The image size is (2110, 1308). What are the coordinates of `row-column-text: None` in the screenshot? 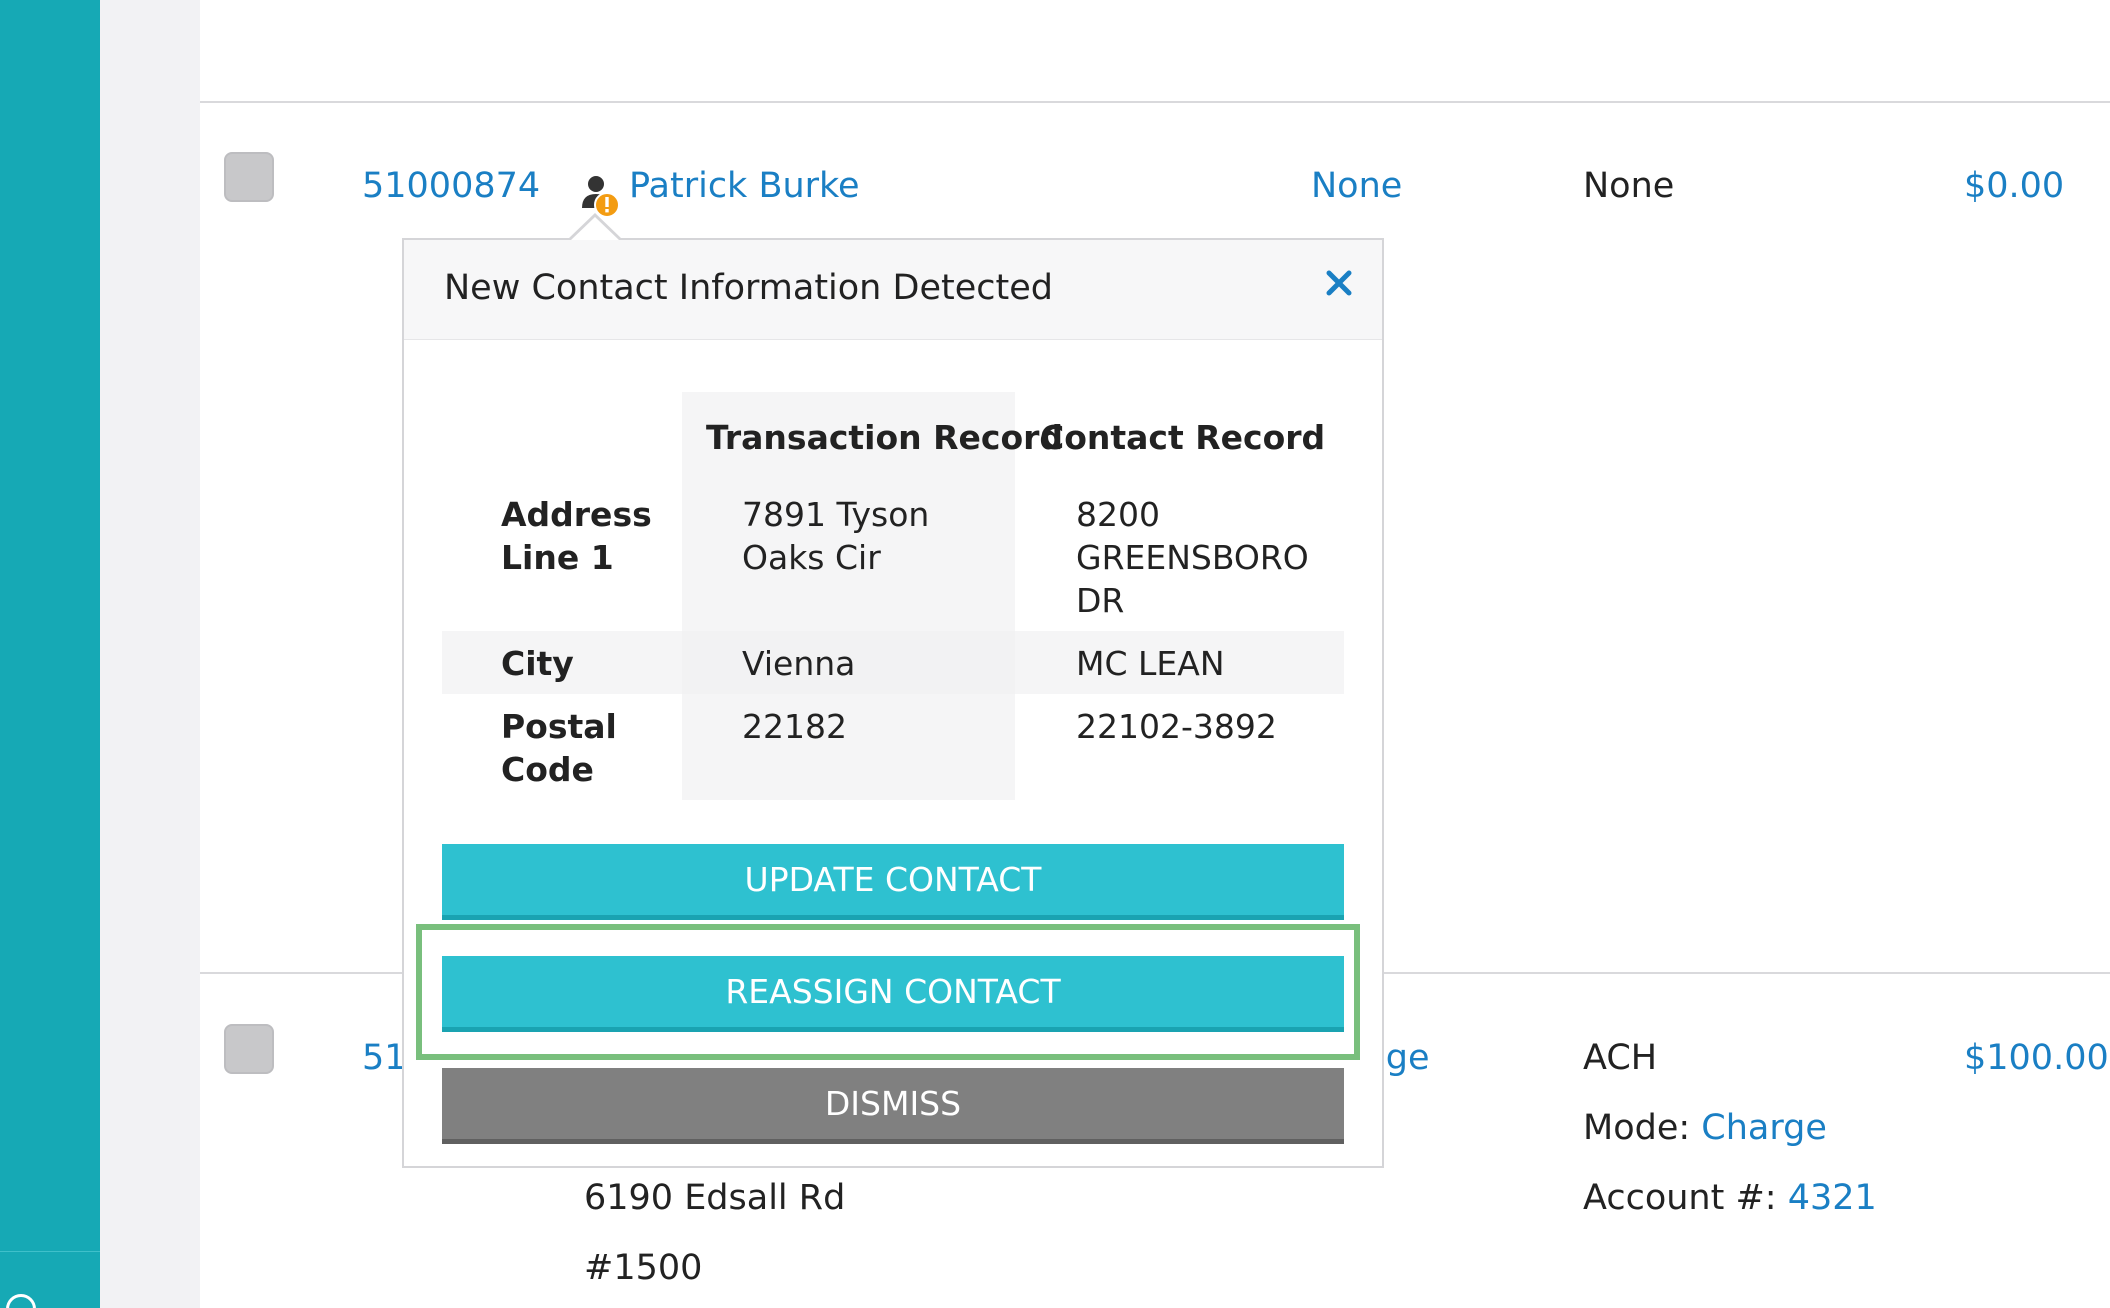 It's located at (1629, 186).